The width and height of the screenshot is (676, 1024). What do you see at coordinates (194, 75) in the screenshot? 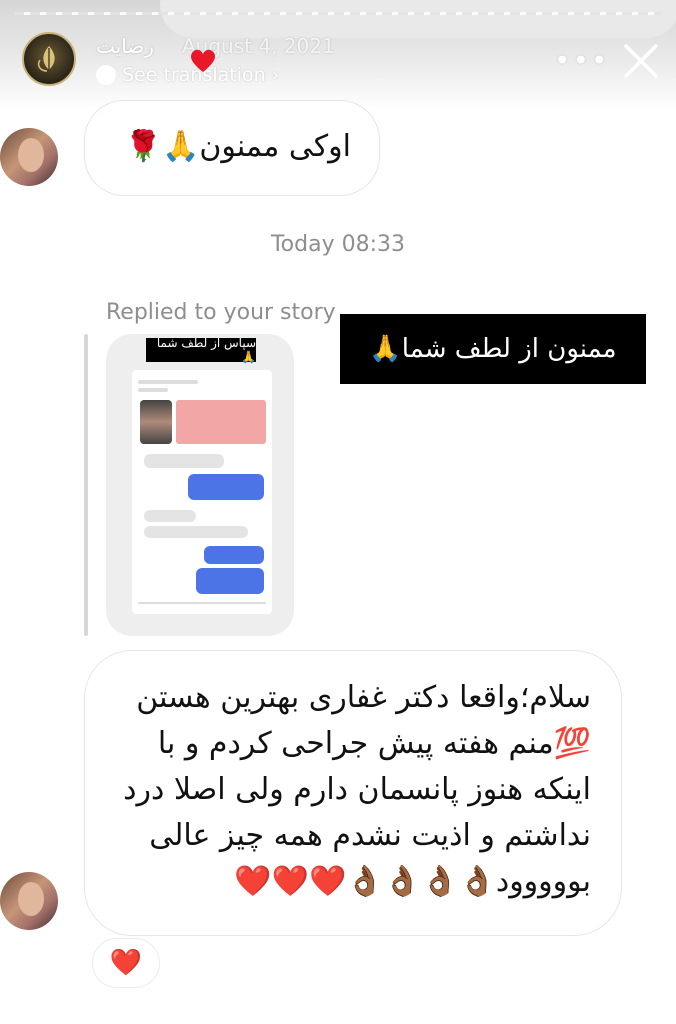
I see `see-translation-label: See translation` at bounding box center [194, 75].